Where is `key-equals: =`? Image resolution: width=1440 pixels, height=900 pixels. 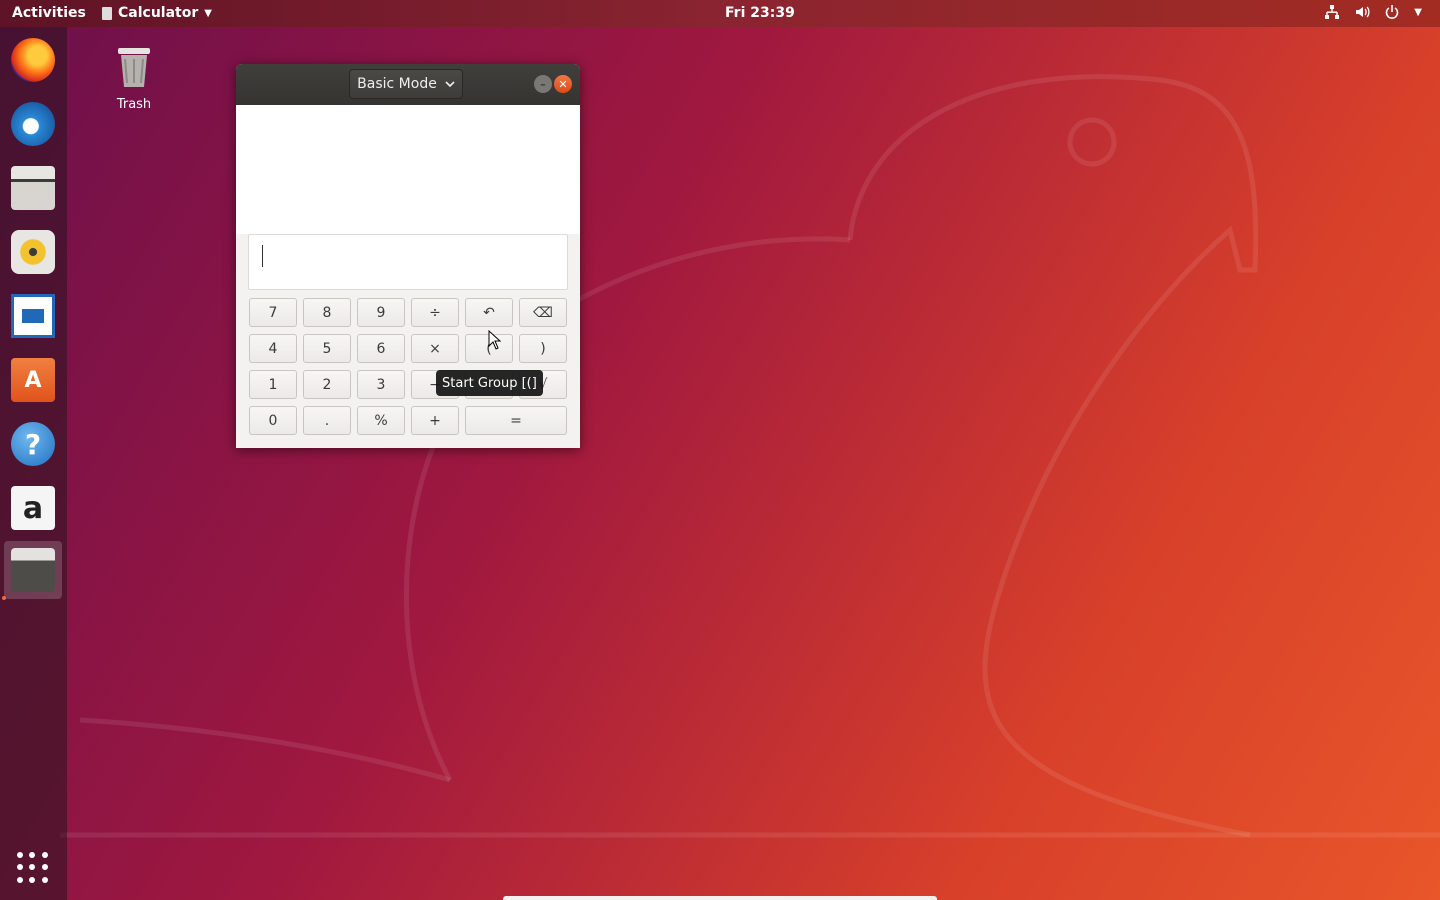
key-equals: = is located at coordinates (516, 420).